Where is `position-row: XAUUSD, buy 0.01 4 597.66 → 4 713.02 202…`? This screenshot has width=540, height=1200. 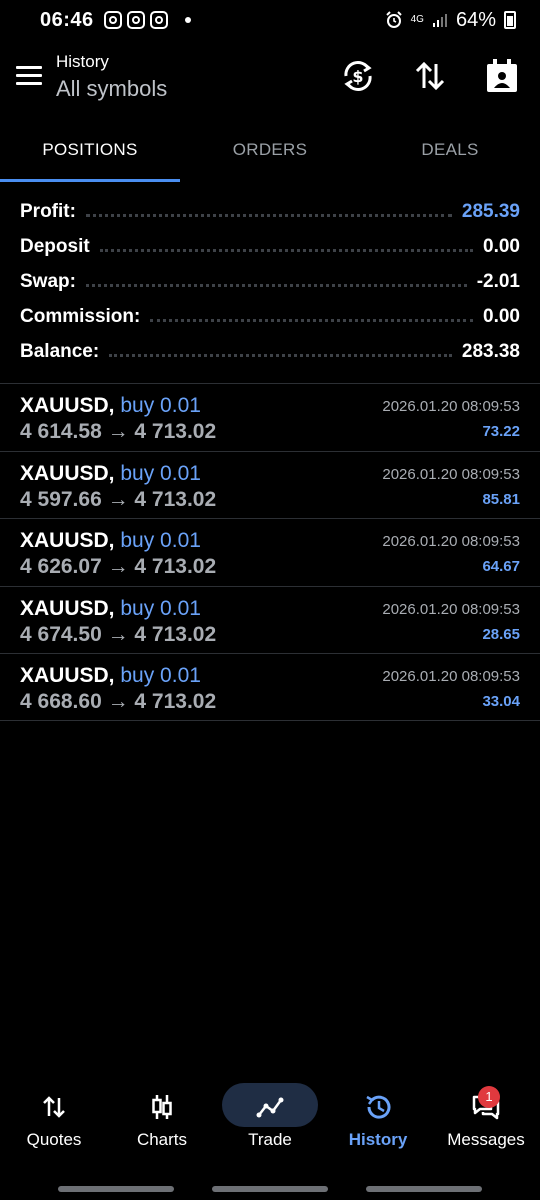
position-row: XAUUSD, buy 0.01 4 597.66 → 4 713.02 202… is located at coordinates (270, 484).